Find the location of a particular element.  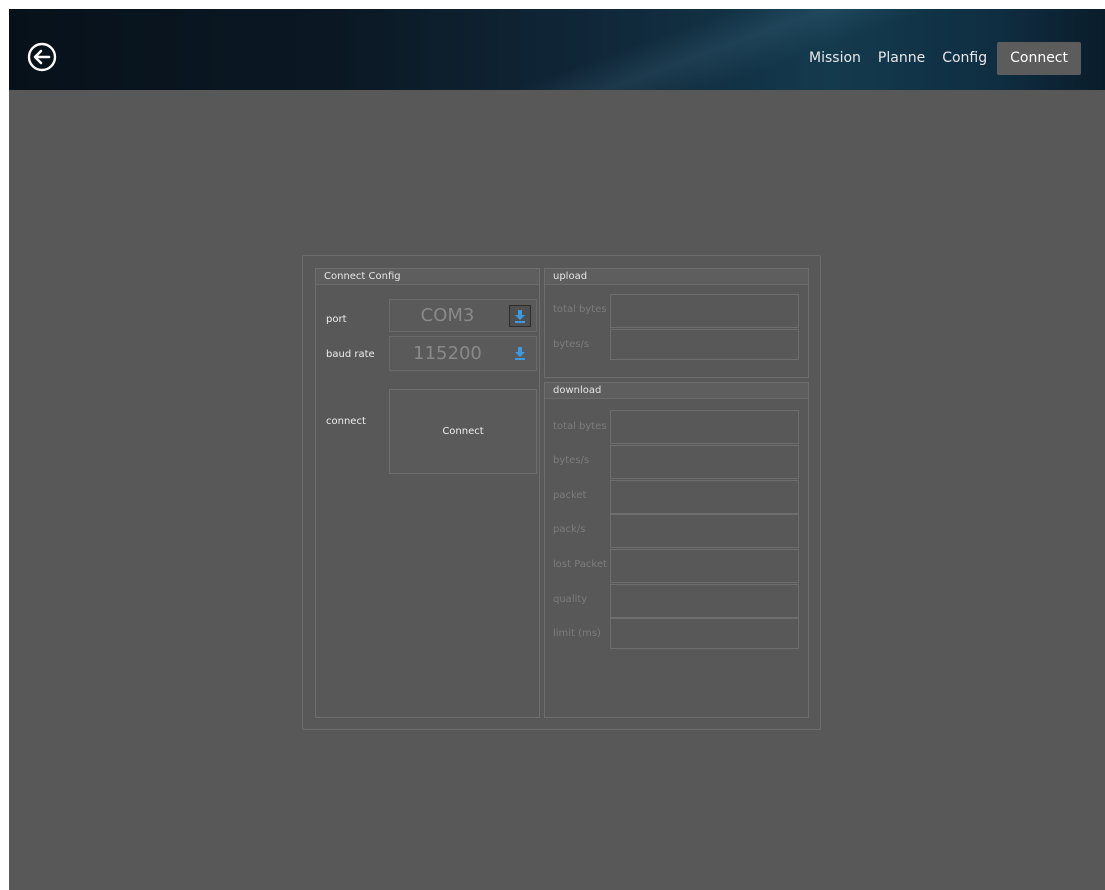

connect-config-title: Connect Config is located at coordinates (427, 277).